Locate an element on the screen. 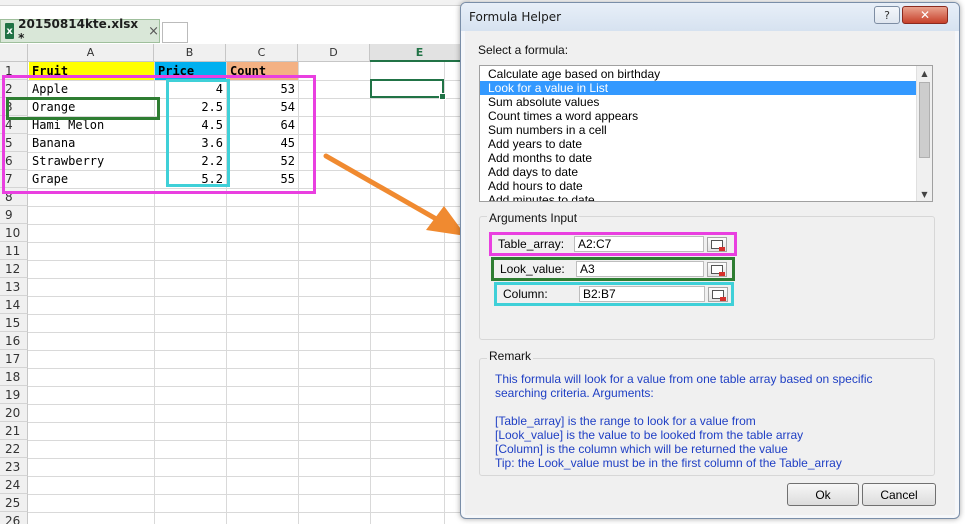  row-header: 17 is located at coordinates (14, 359).